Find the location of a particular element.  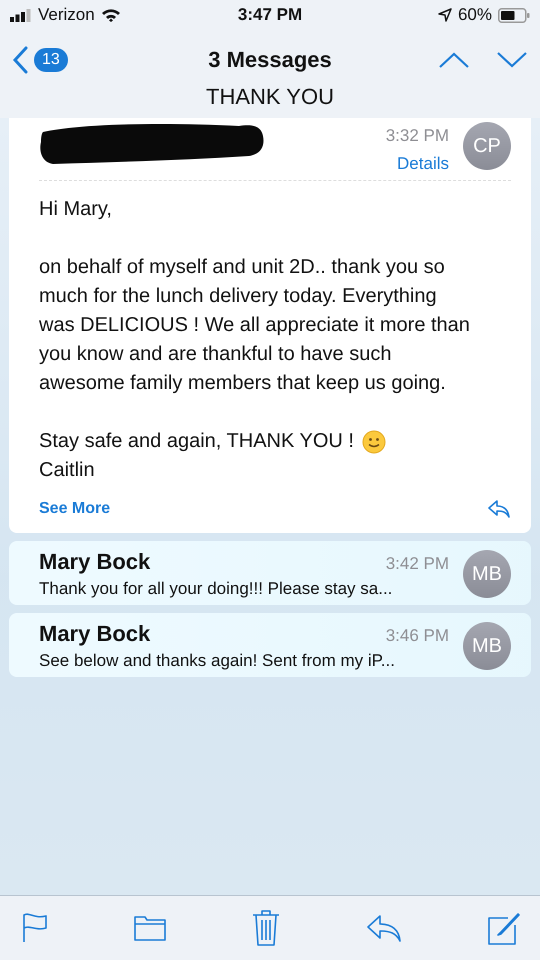

carrier-name: Verizon is located at coordinates (66, 15).